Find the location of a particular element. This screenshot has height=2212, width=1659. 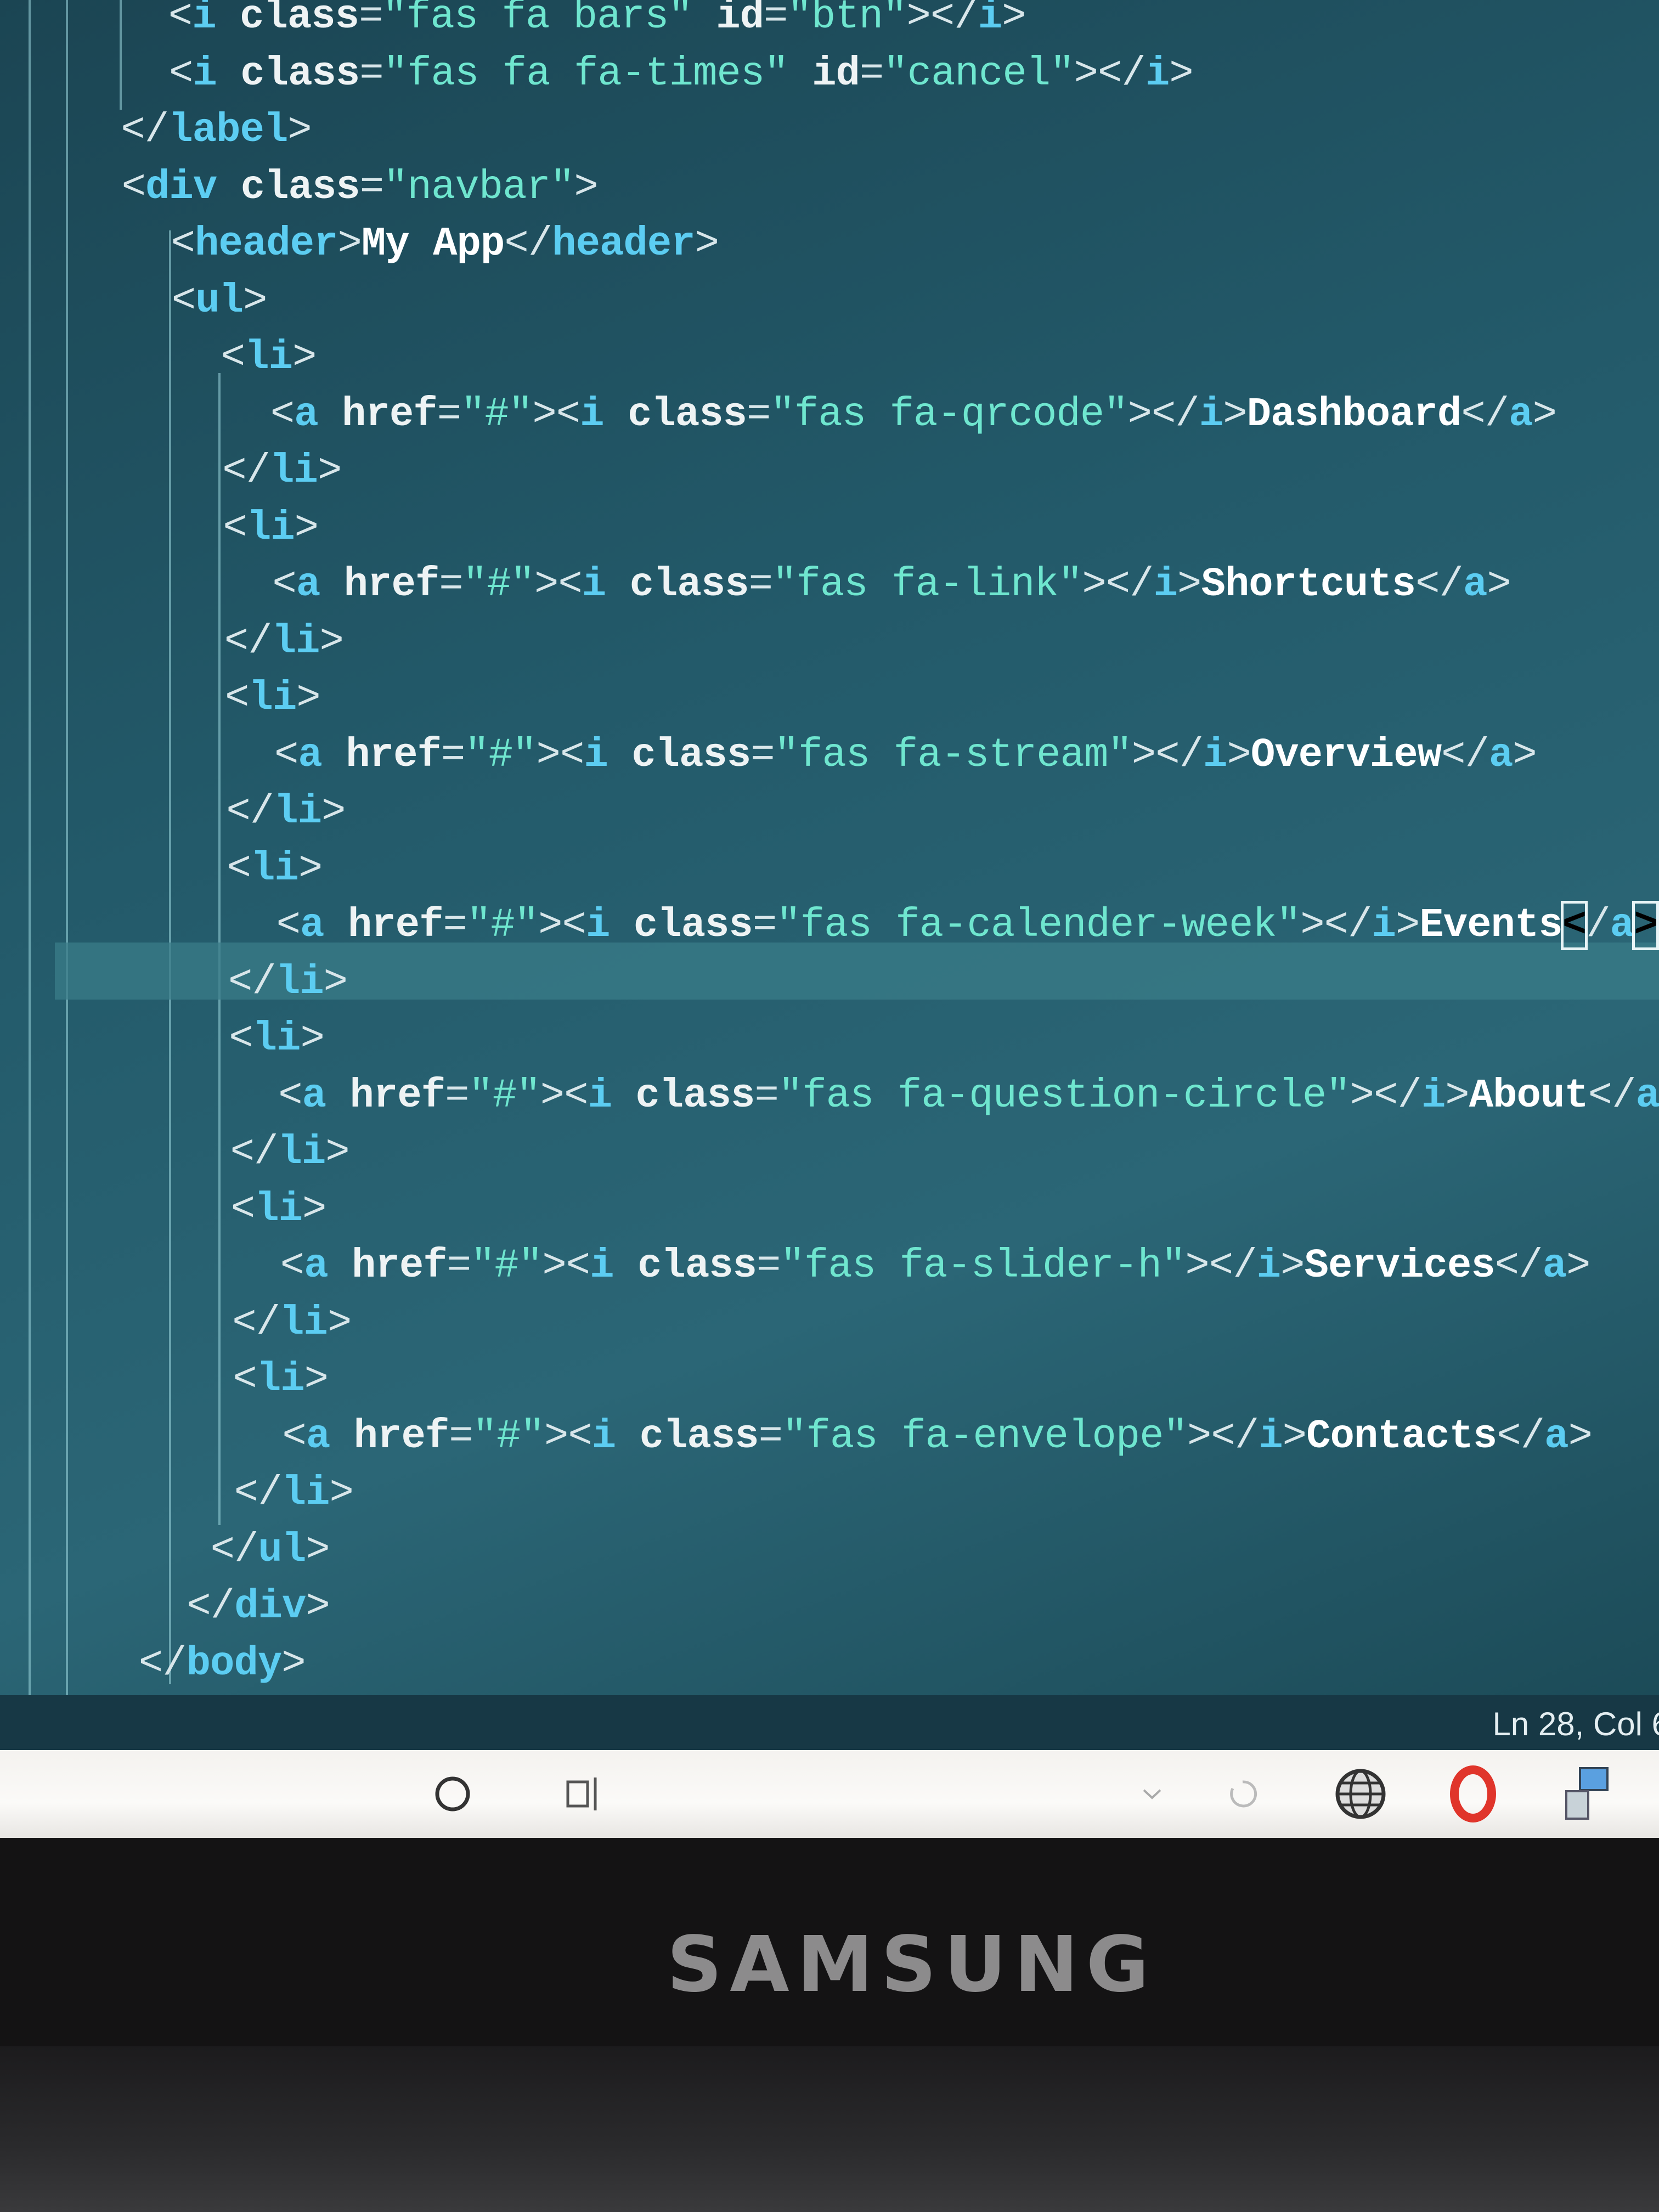

code-string: "fas fa-envelope" is located at coordinates (985, 1437).